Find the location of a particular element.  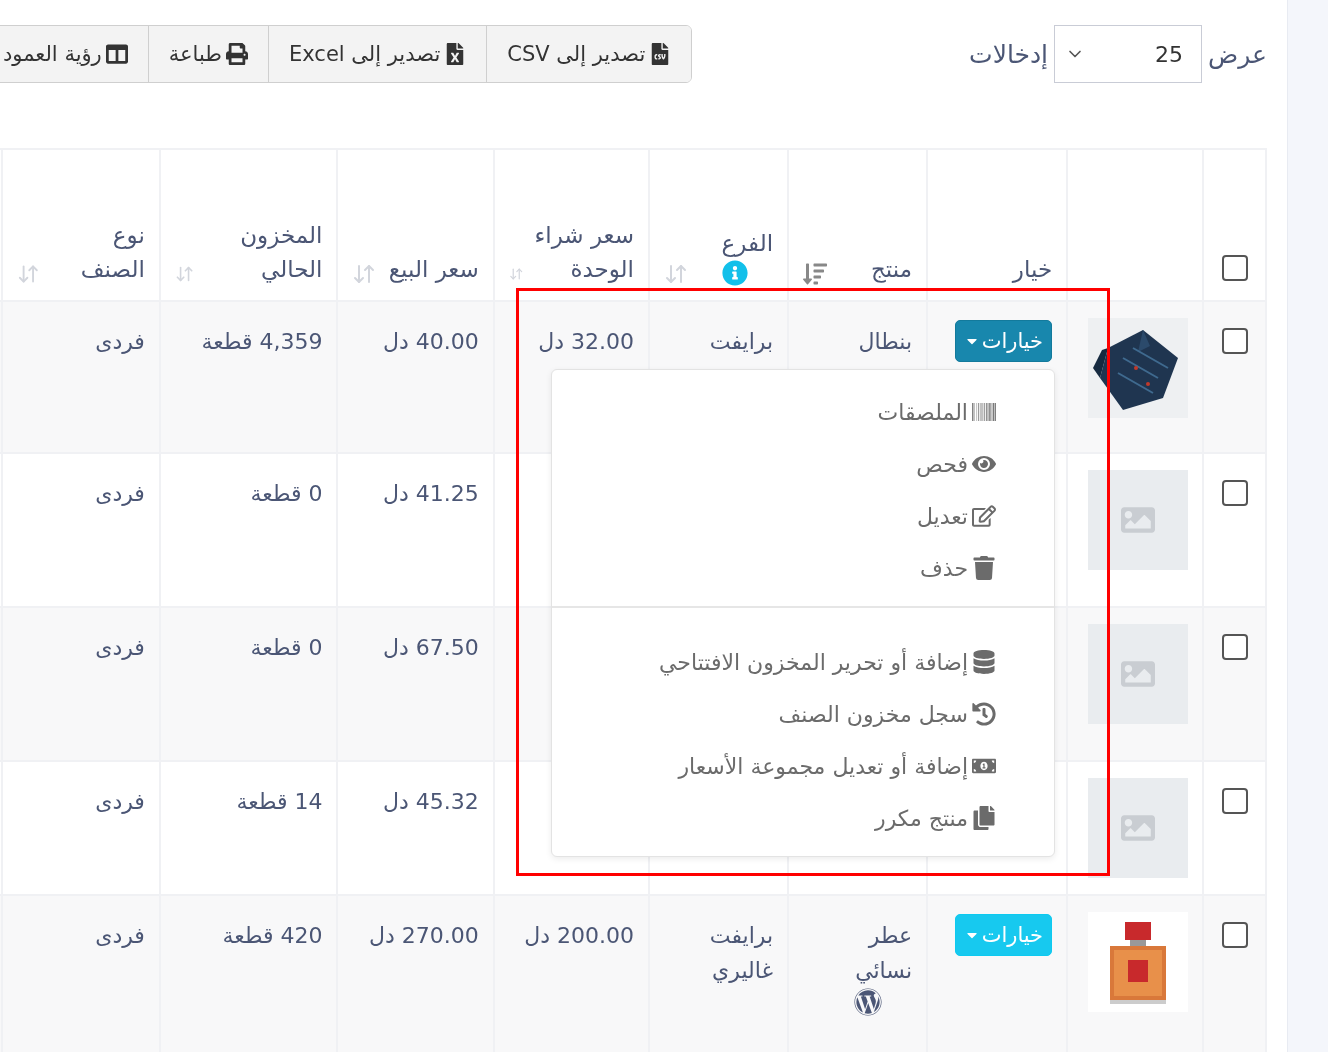

purchase-price: 200.00 دل is located at coordinates (579, 936).